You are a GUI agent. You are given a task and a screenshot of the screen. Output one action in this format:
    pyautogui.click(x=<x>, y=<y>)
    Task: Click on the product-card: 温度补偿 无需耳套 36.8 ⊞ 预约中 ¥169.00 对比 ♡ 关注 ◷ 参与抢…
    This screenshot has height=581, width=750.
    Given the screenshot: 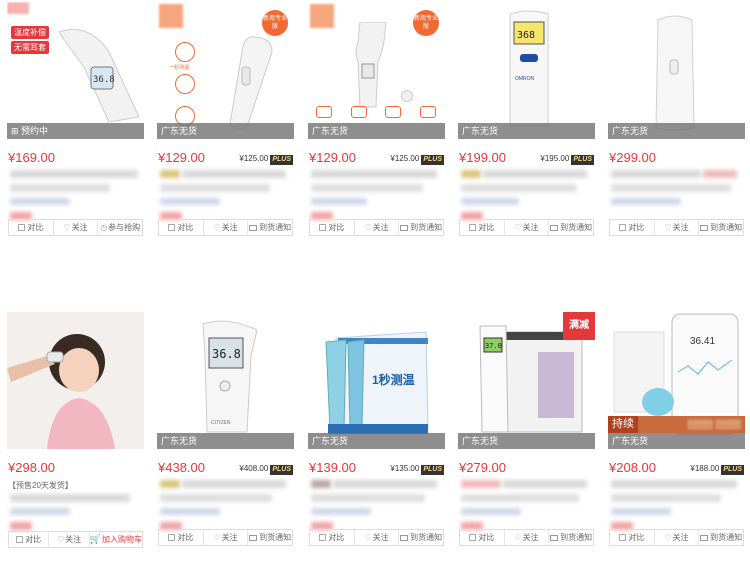 What is the action you would take?
    pyautogui.click(x=75, y=119)
    